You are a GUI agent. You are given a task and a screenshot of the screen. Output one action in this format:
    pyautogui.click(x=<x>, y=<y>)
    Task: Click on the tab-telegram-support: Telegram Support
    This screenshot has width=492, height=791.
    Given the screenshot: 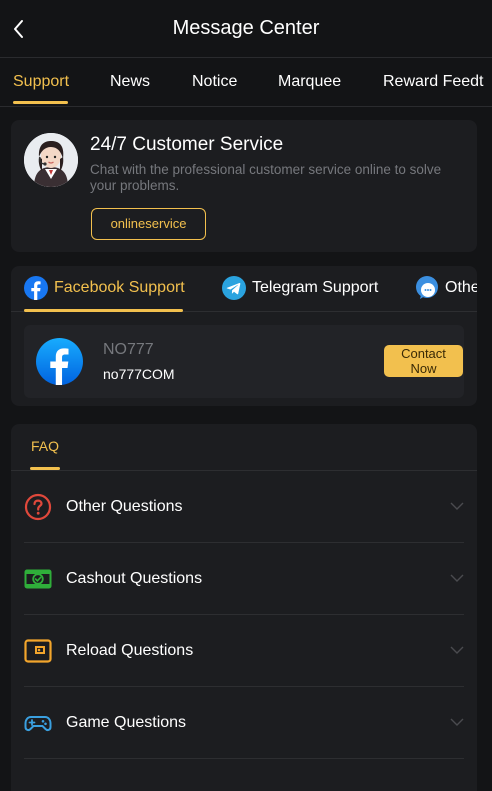 What is the action you would take?
    pyautogui.click(x=300, y=288)
    